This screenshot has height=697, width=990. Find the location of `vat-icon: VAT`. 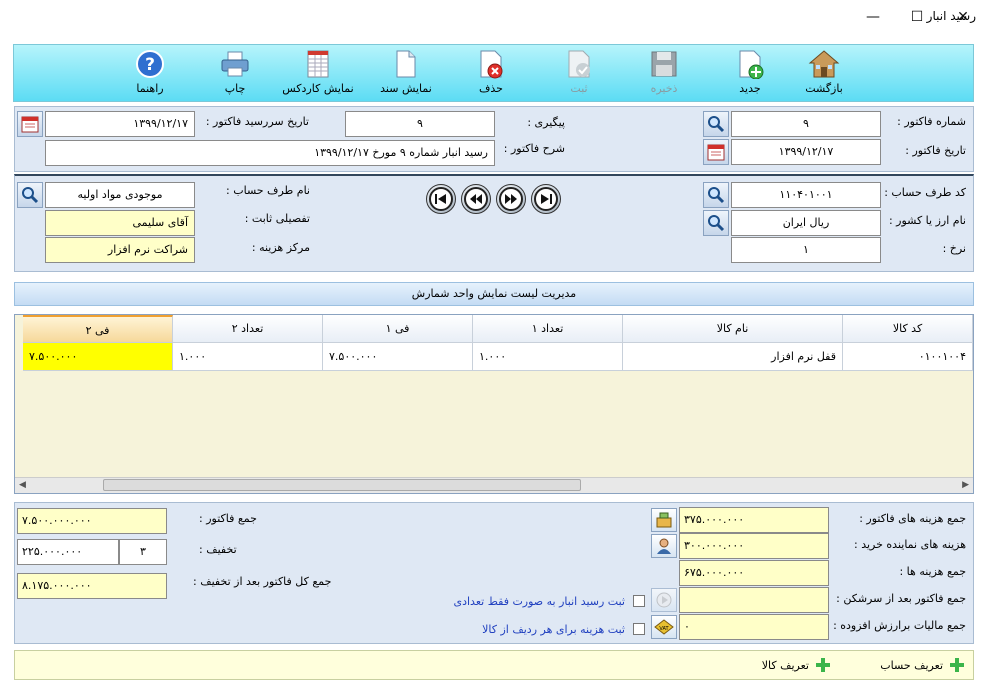

vat-icon: VAT is located at coordinates (664, 627).